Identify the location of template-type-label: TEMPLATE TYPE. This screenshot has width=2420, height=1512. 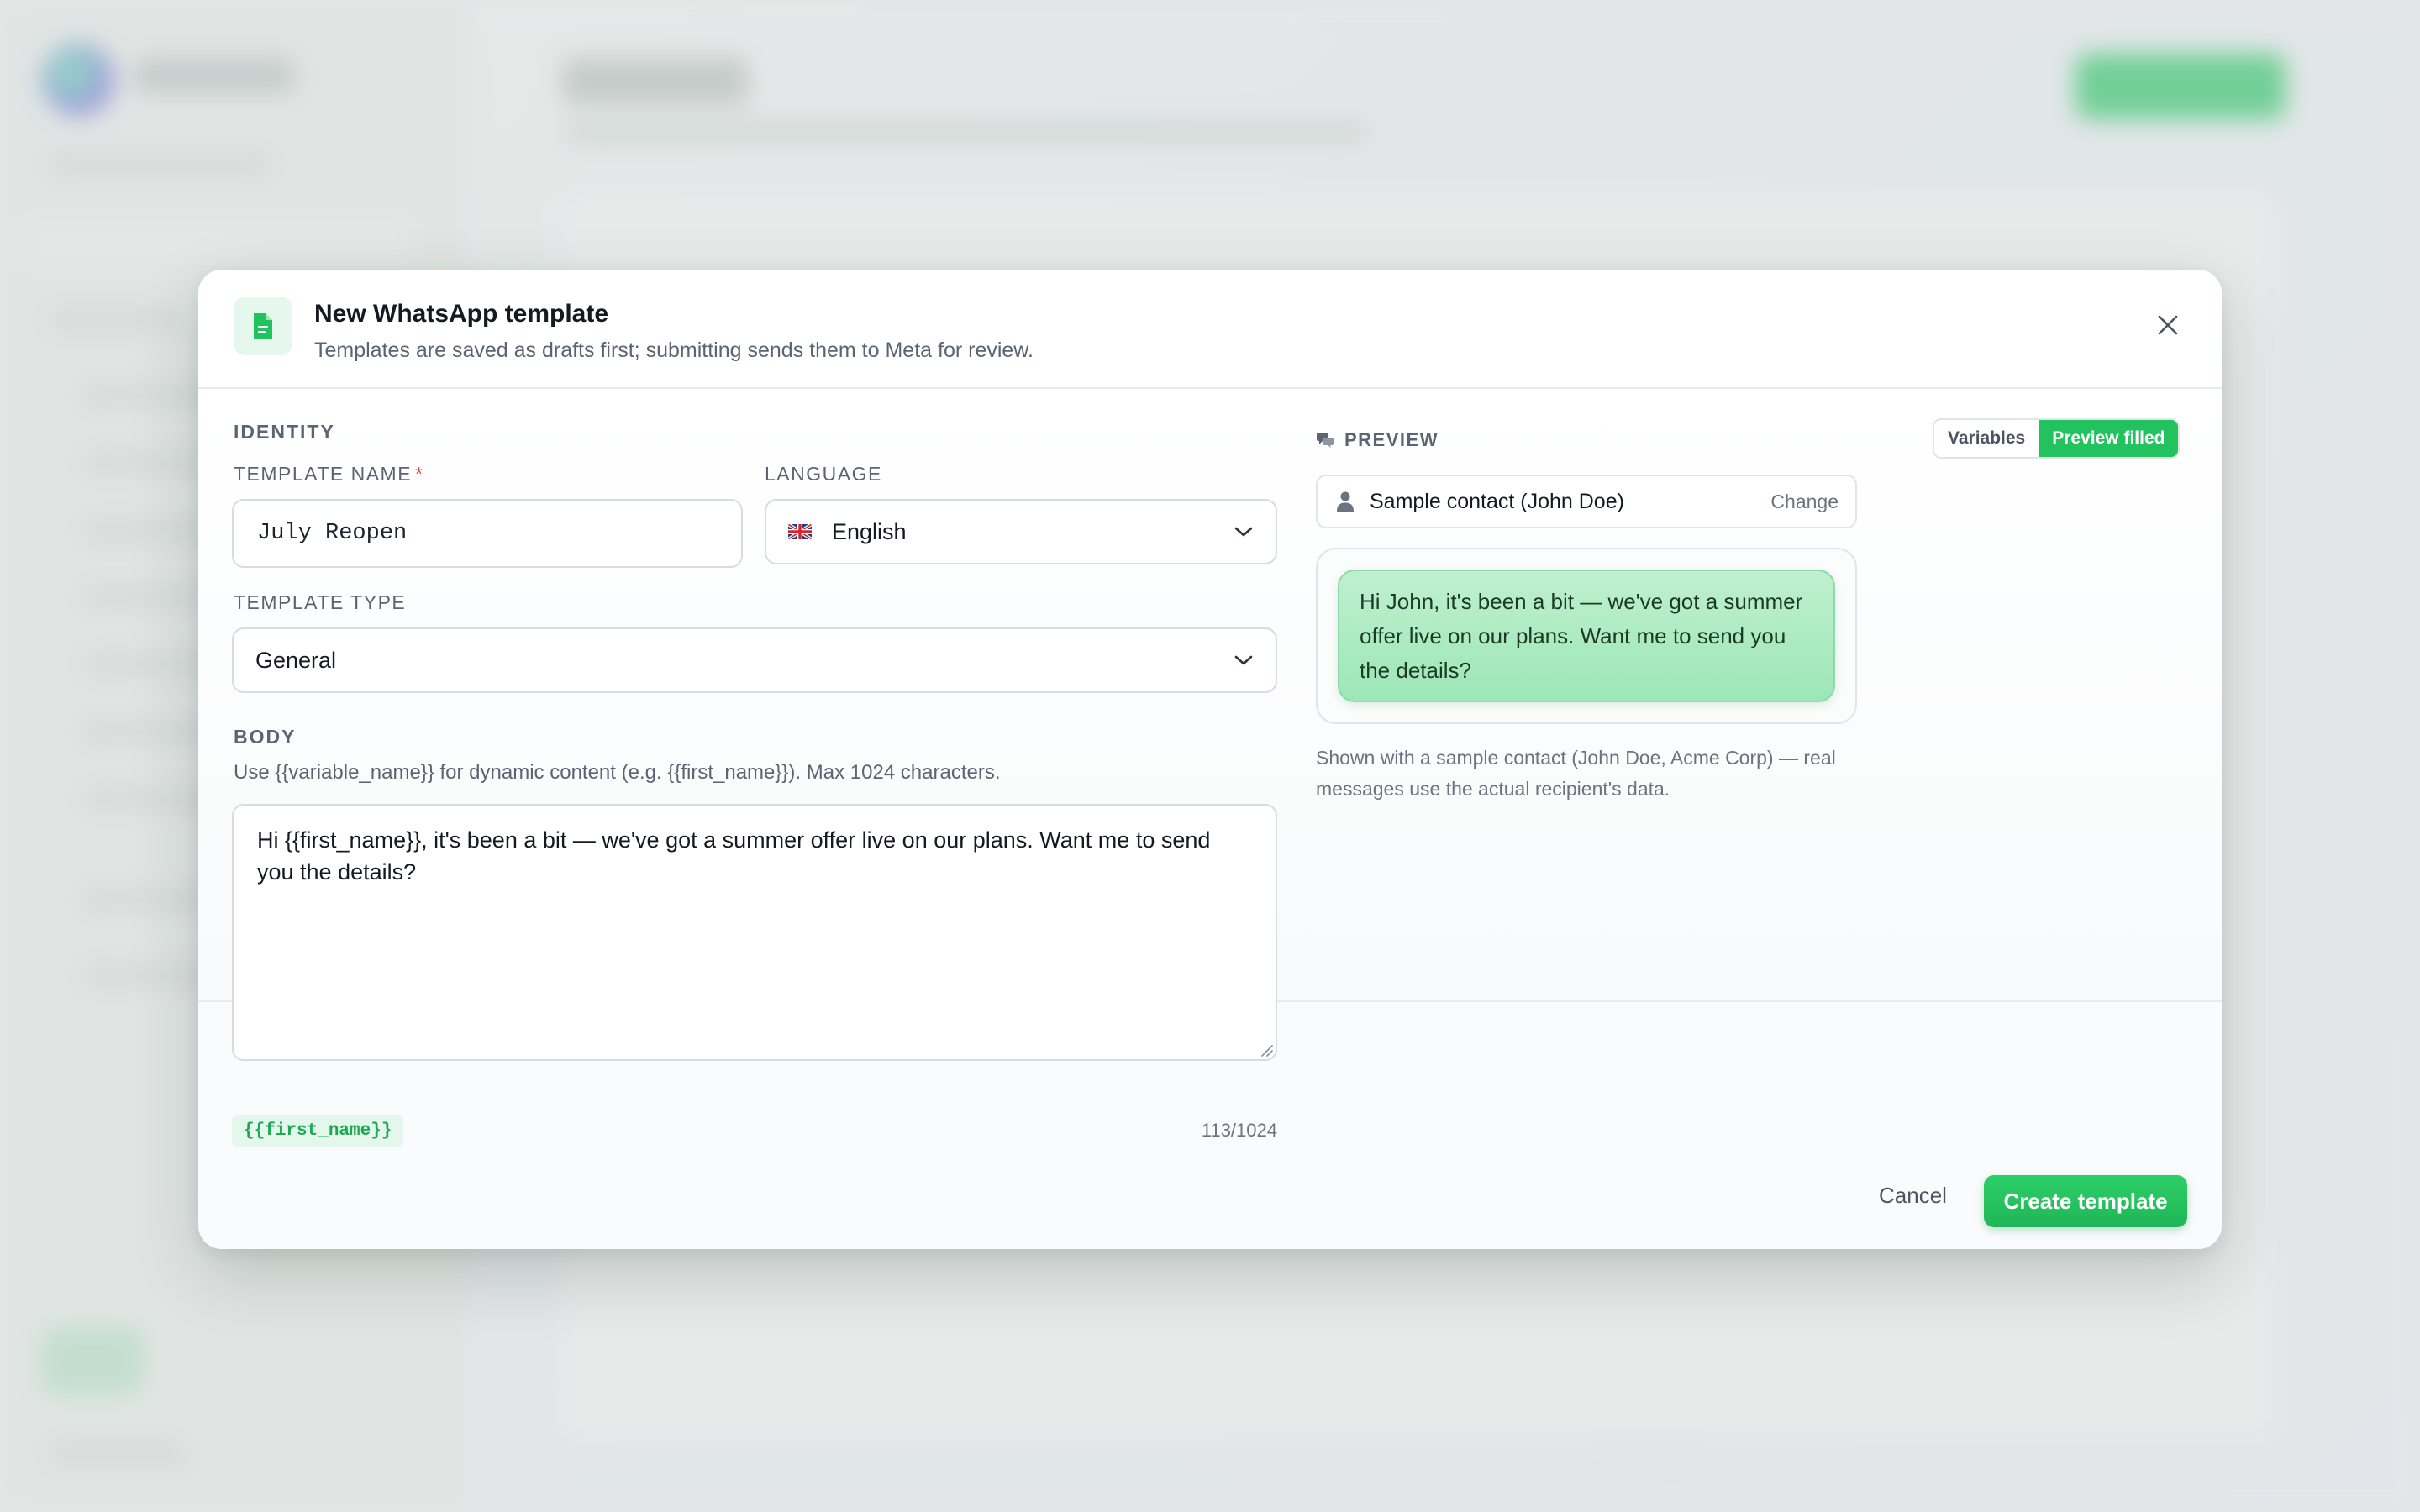
(321, 602).